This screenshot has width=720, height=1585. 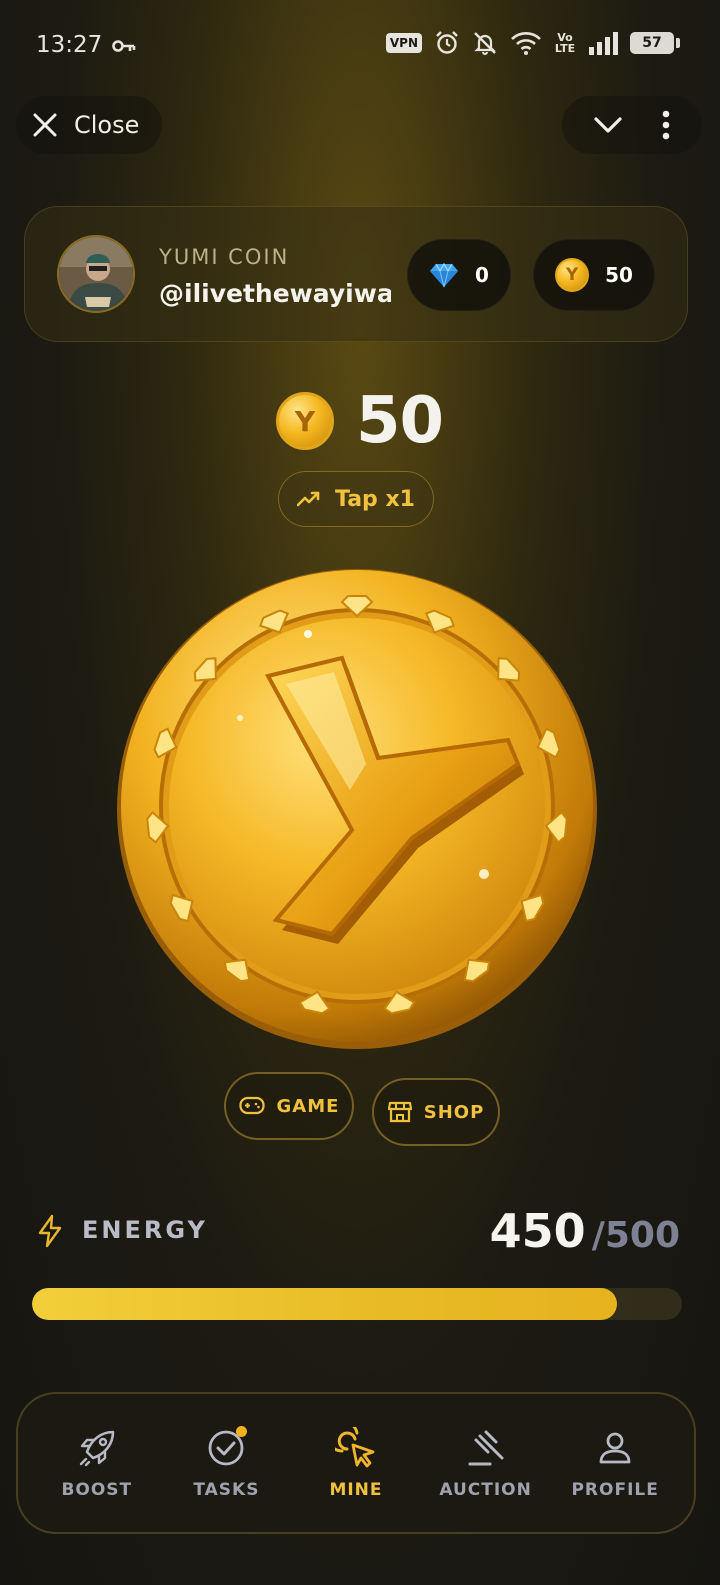 What do you see at coordinates (537, 1231) in the screenshot?
I see `energy-current: 450` at bounding box center [537, 1231].